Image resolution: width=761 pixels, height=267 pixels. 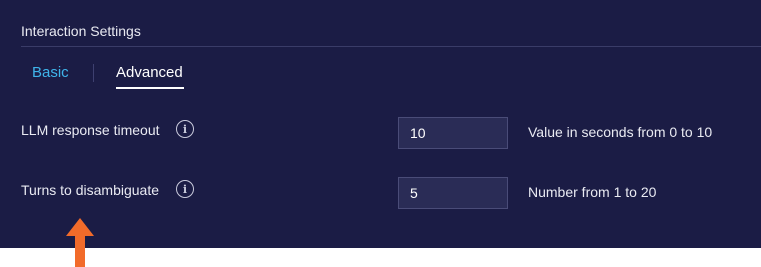 What do you see at coordinates (81, 31) in the screenshot?
I see `section-title: Interaction Settings` at bounding box center [81, 31].